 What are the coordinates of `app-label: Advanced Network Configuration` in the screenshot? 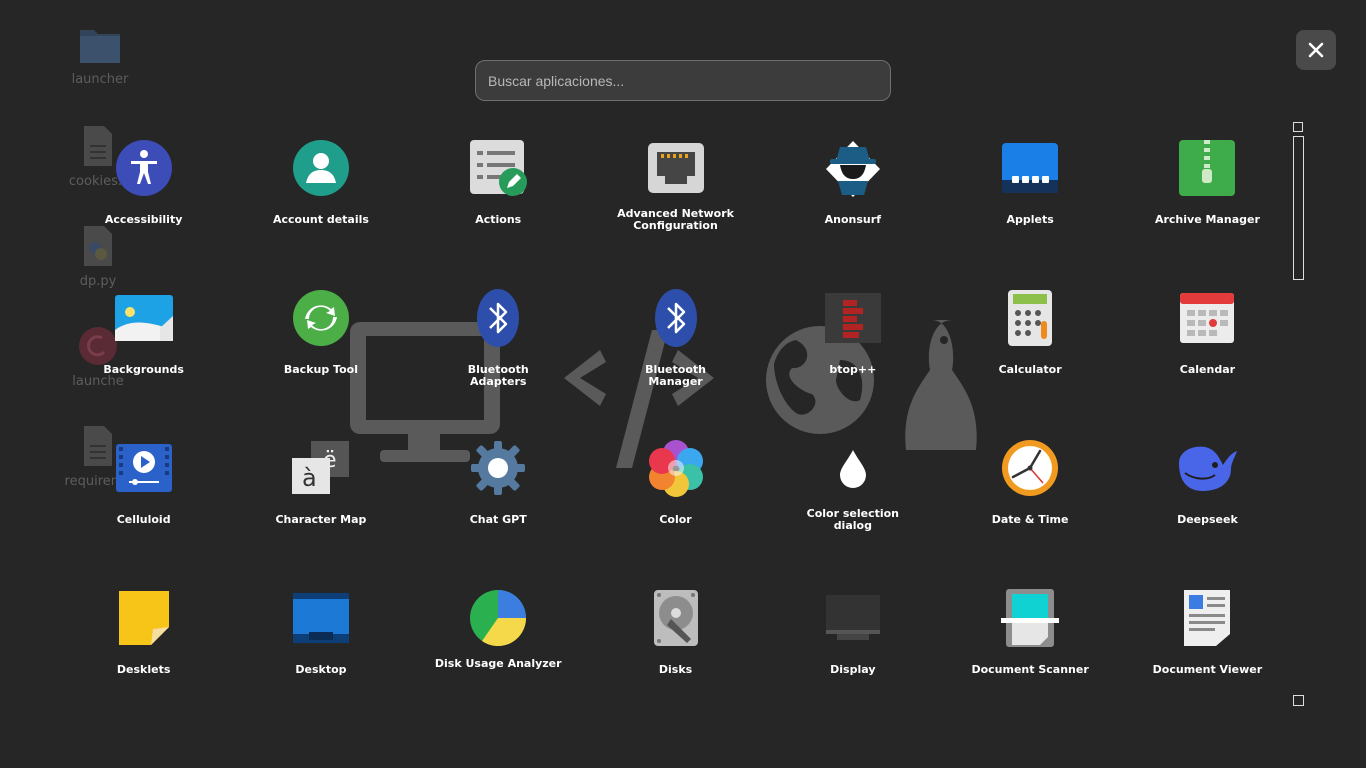 It's located at (675, 219).